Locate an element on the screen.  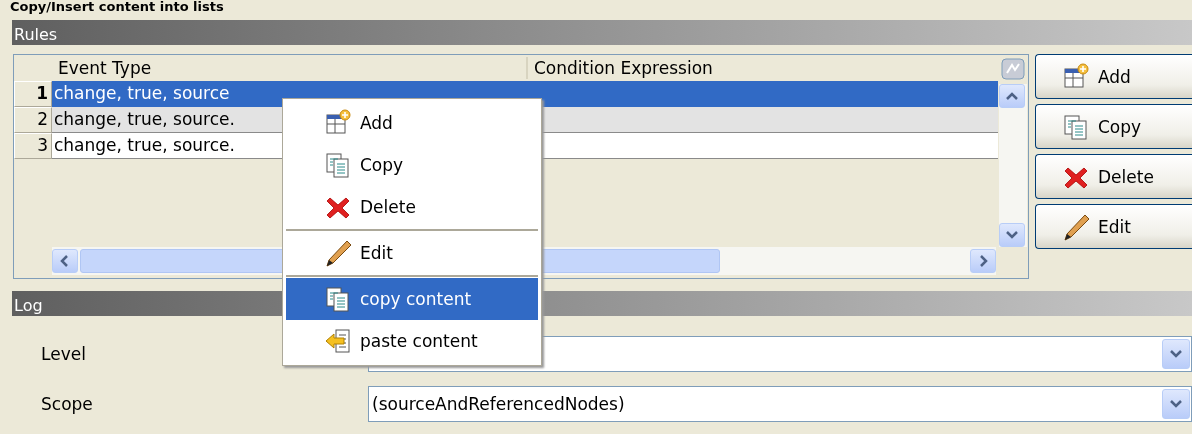
field-label: Level is located at coordinates (63, 354).